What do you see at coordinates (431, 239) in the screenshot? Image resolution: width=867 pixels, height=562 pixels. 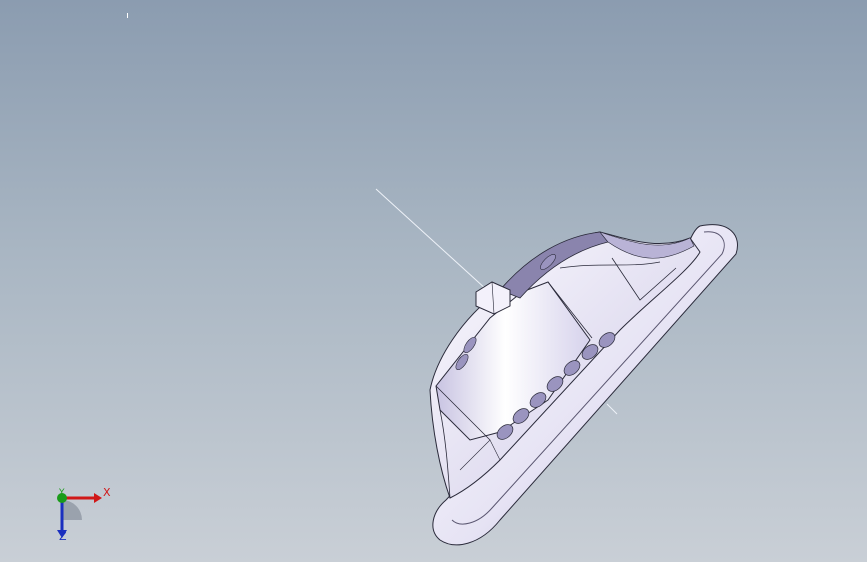 I see `construction-line` at bounding box center [431, 239].